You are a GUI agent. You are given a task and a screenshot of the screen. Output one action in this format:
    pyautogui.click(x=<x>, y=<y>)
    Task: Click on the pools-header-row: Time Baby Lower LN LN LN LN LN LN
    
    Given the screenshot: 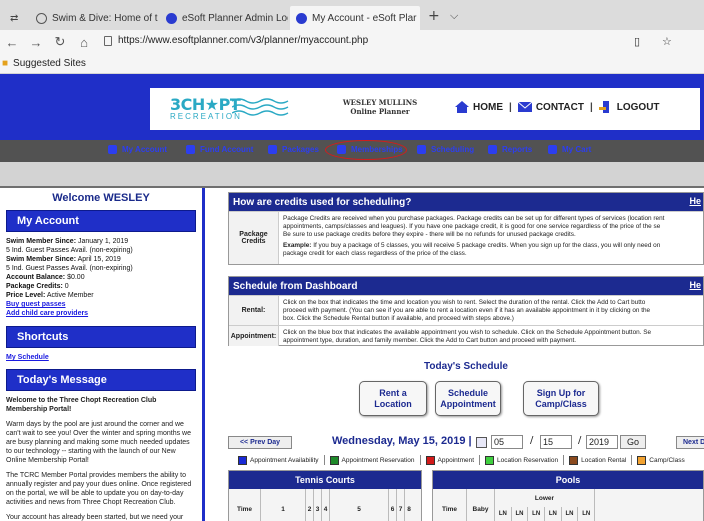 What is the action you would take?
    pyautogui.click(x=568, y=505)
    